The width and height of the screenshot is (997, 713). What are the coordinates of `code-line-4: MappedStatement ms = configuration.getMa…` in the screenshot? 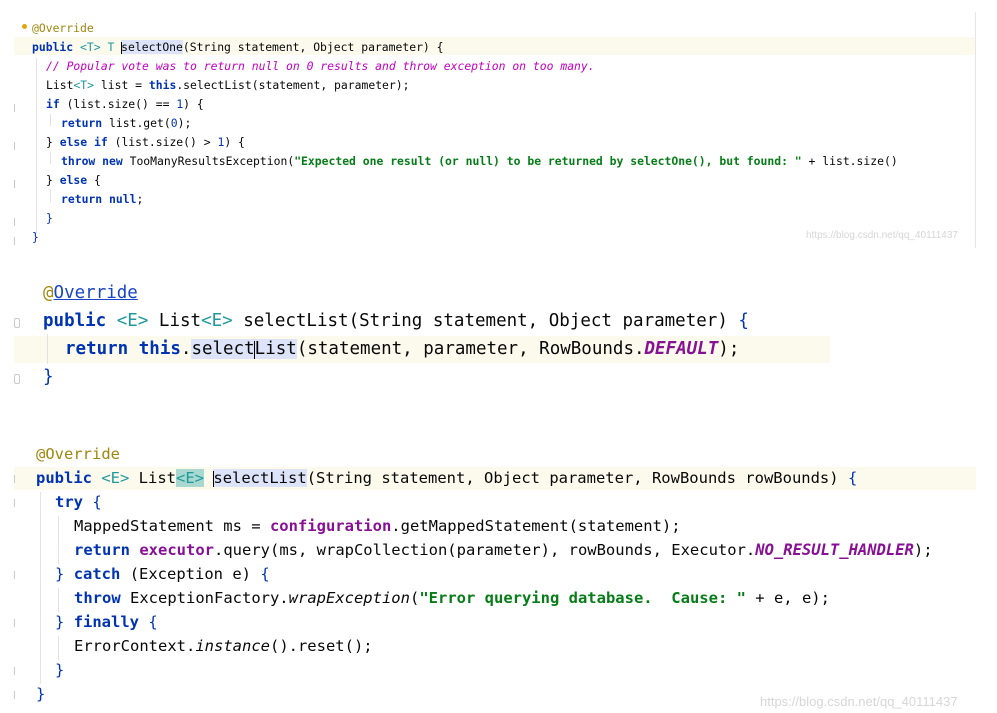 It's located at (377, 526).